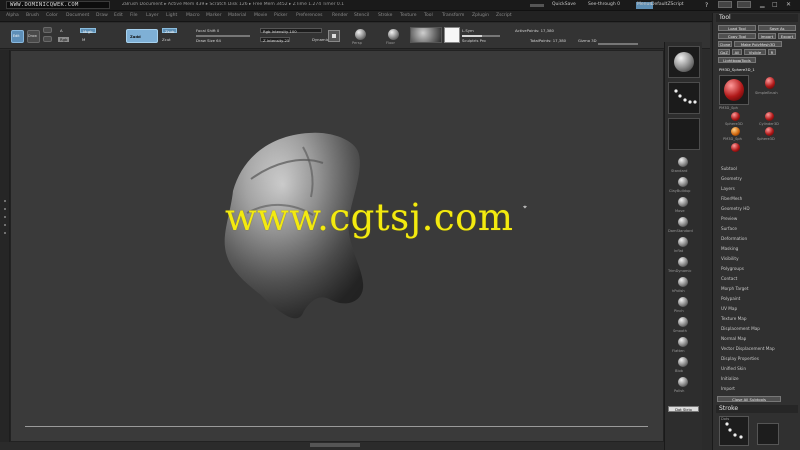  Describe the element at coordinates (291, 31) in the screenshot. I see `rgb-intensity-field: Rgb Intensity 100` at that location.